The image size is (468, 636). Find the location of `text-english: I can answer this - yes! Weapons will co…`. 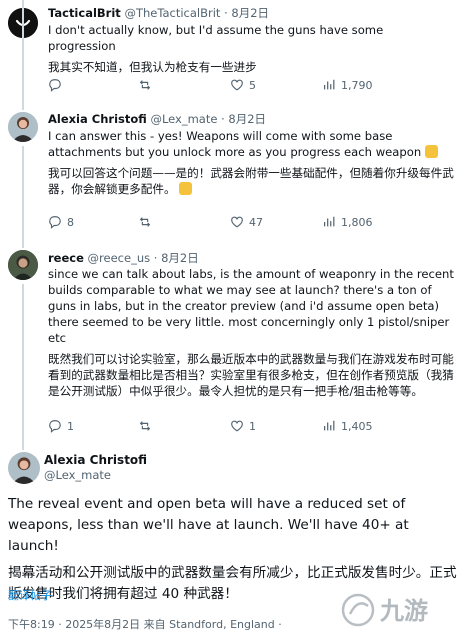

text-english: I can answer this - yes! Weapons will co… is located at coordinates (251, 144).